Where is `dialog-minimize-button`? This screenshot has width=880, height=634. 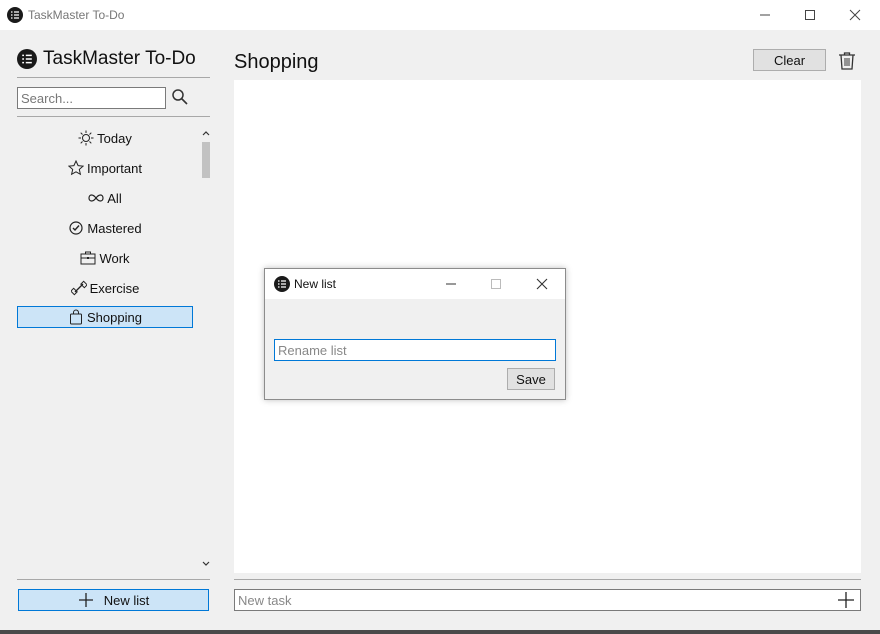 dialog-minimize-button is located at coordinates (451, 284).